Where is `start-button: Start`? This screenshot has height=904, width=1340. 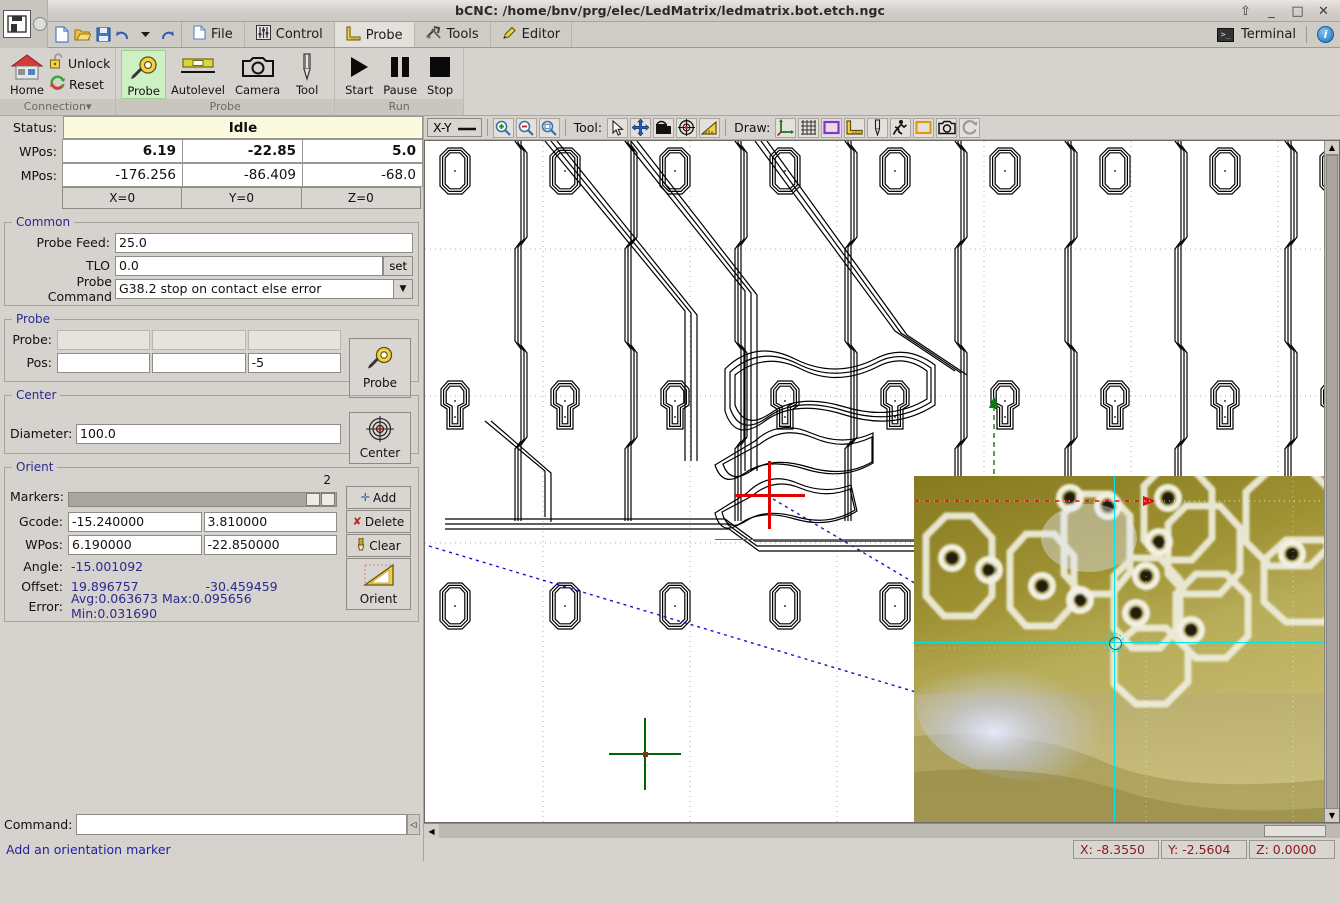
start-button: Start is located at coordinates (359, 73).